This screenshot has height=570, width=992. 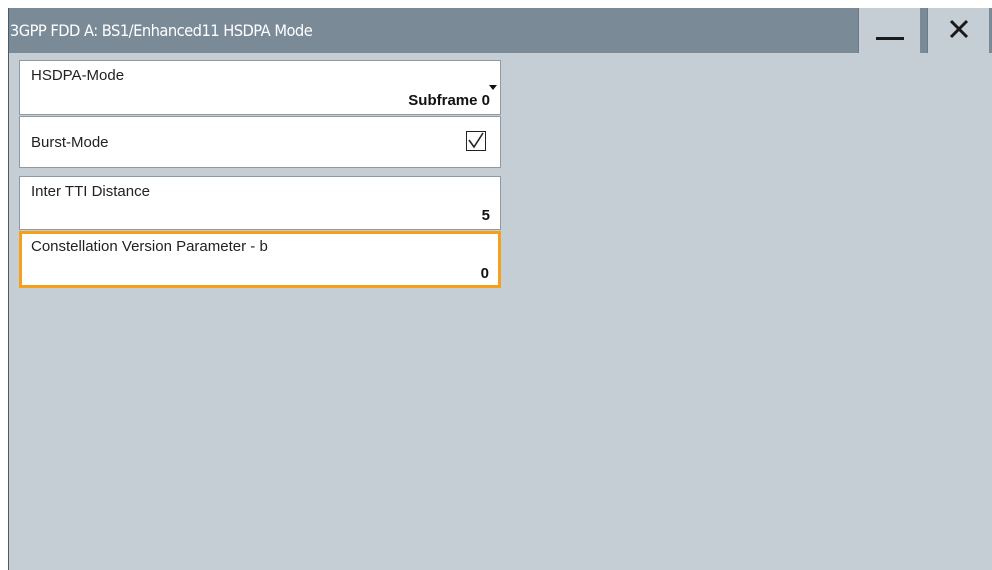 I want to click on window-title: 3GPP FDD A: BS1/Enhanced11 HSDPA Mode, so click(x=161, y=30).